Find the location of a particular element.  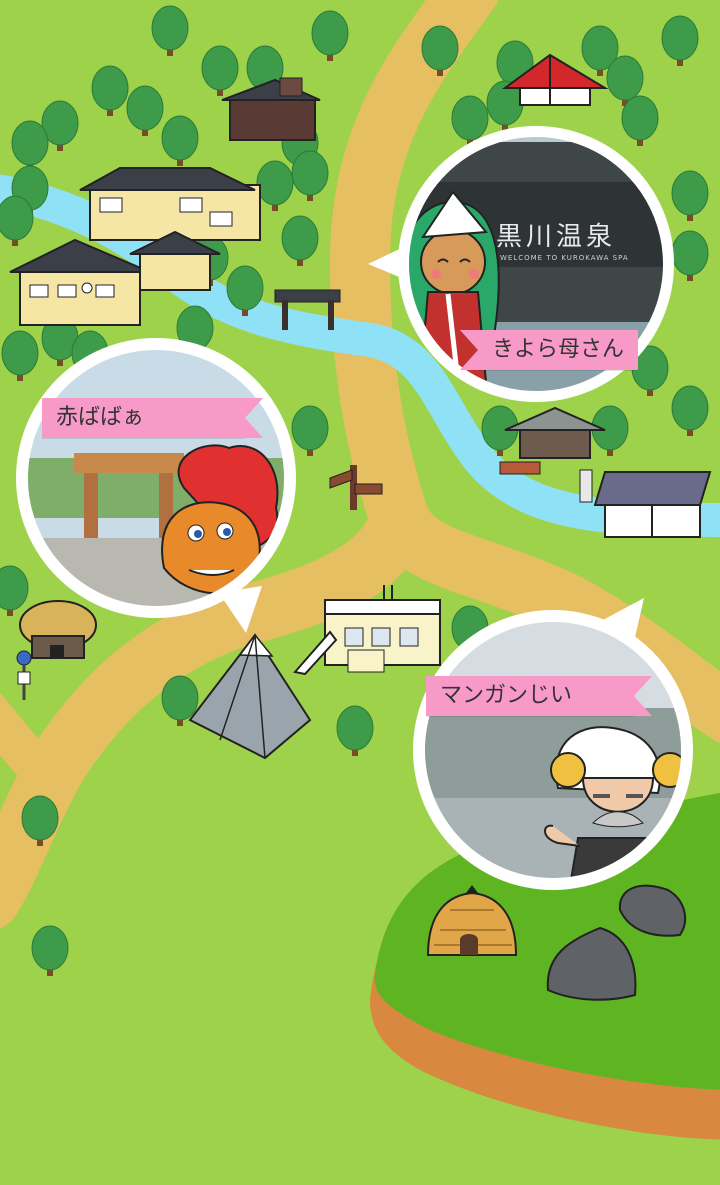

sign-text: 黒川温泉 is located at coordinates (556, 237).